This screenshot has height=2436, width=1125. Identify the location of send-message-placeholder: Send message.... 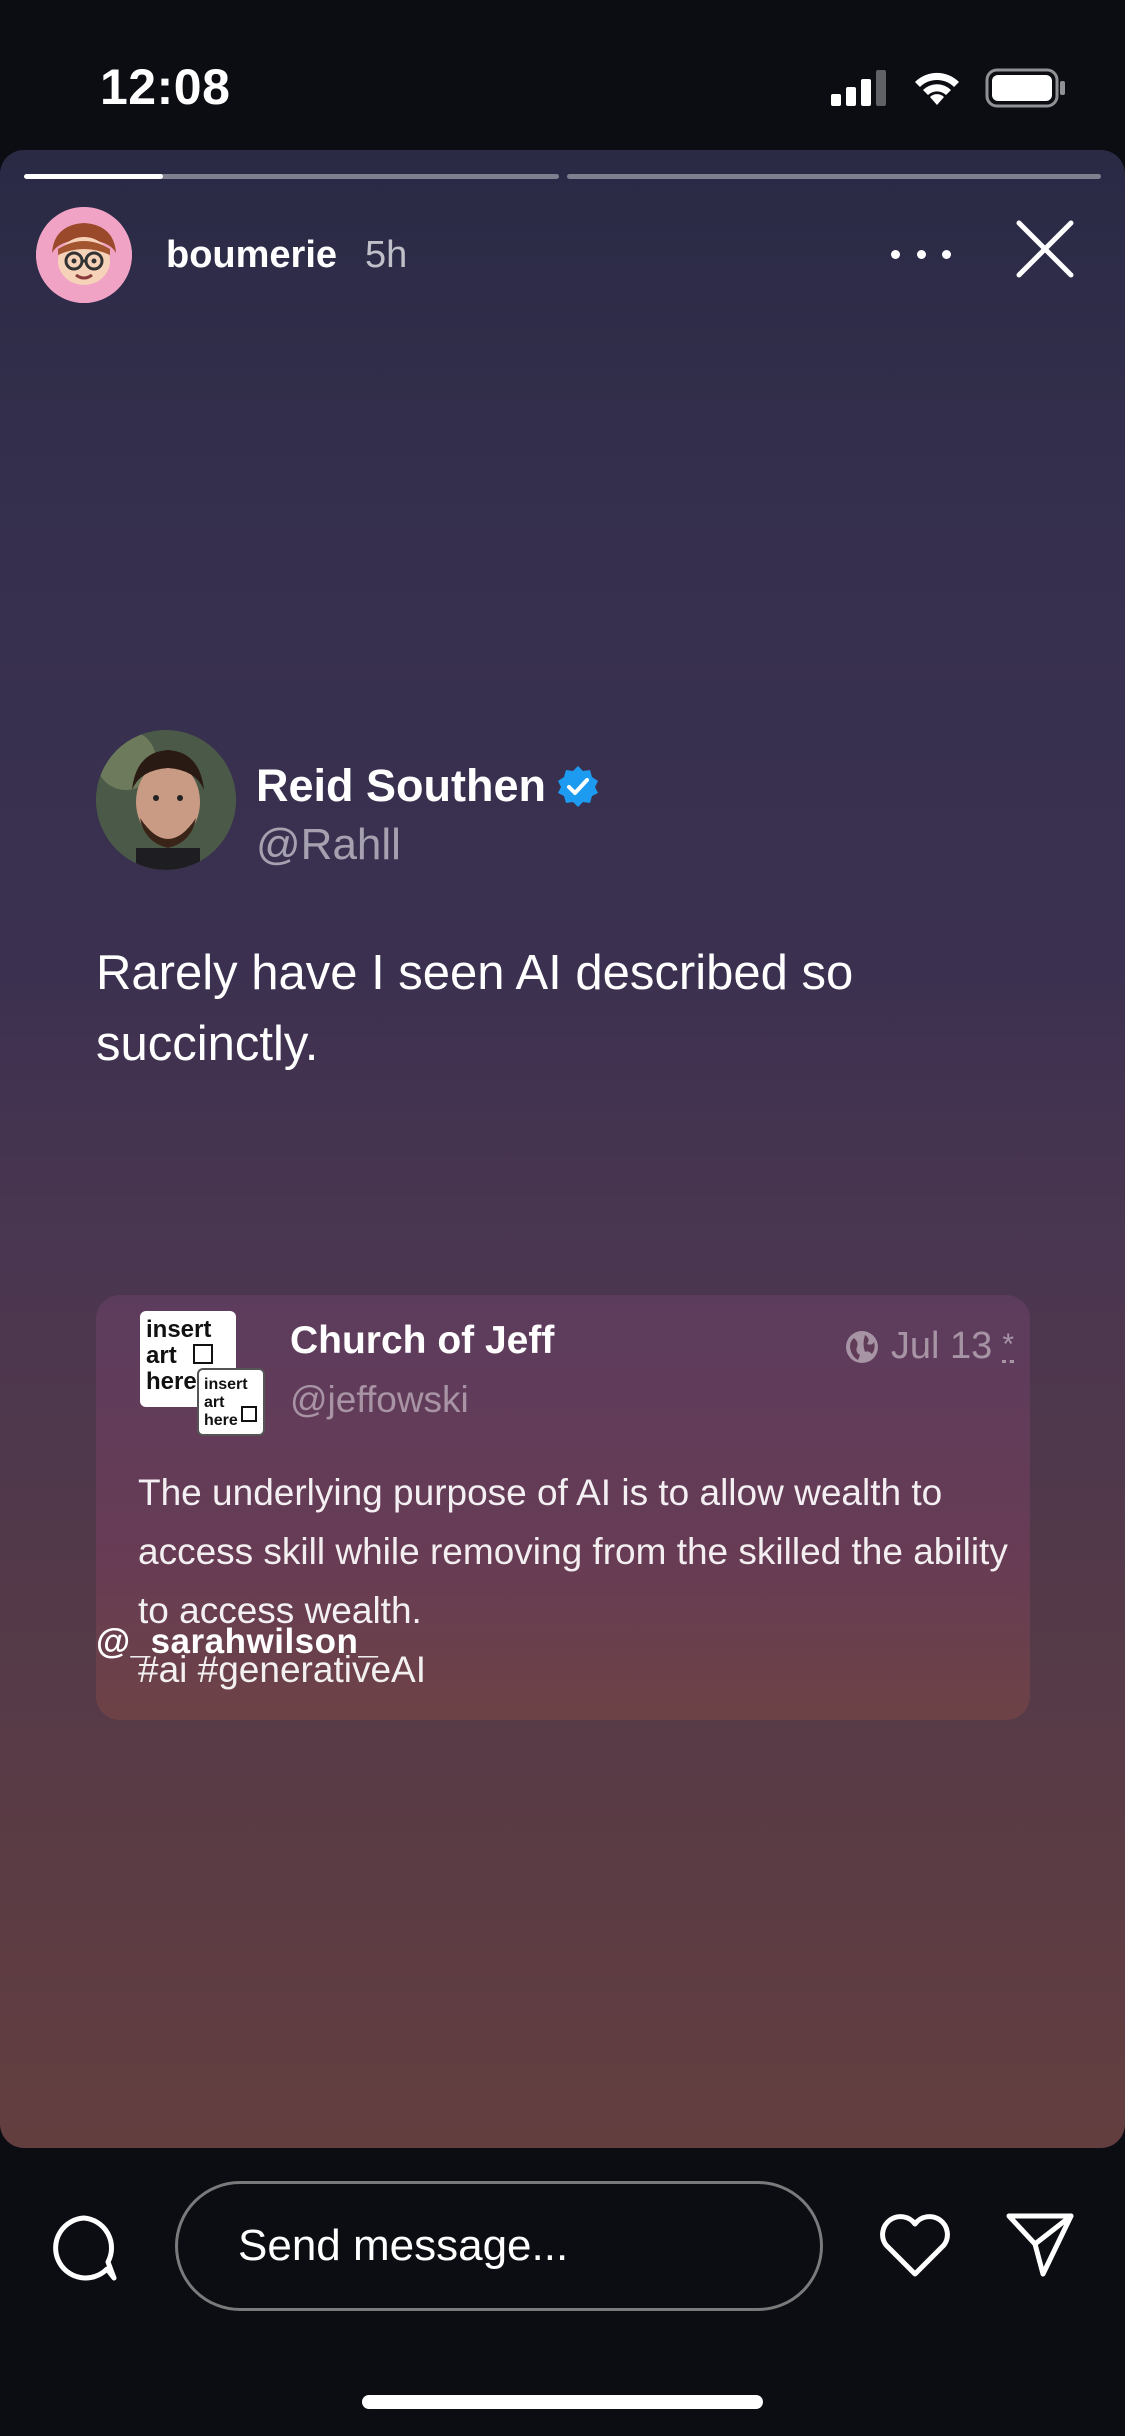
(403, 2245).